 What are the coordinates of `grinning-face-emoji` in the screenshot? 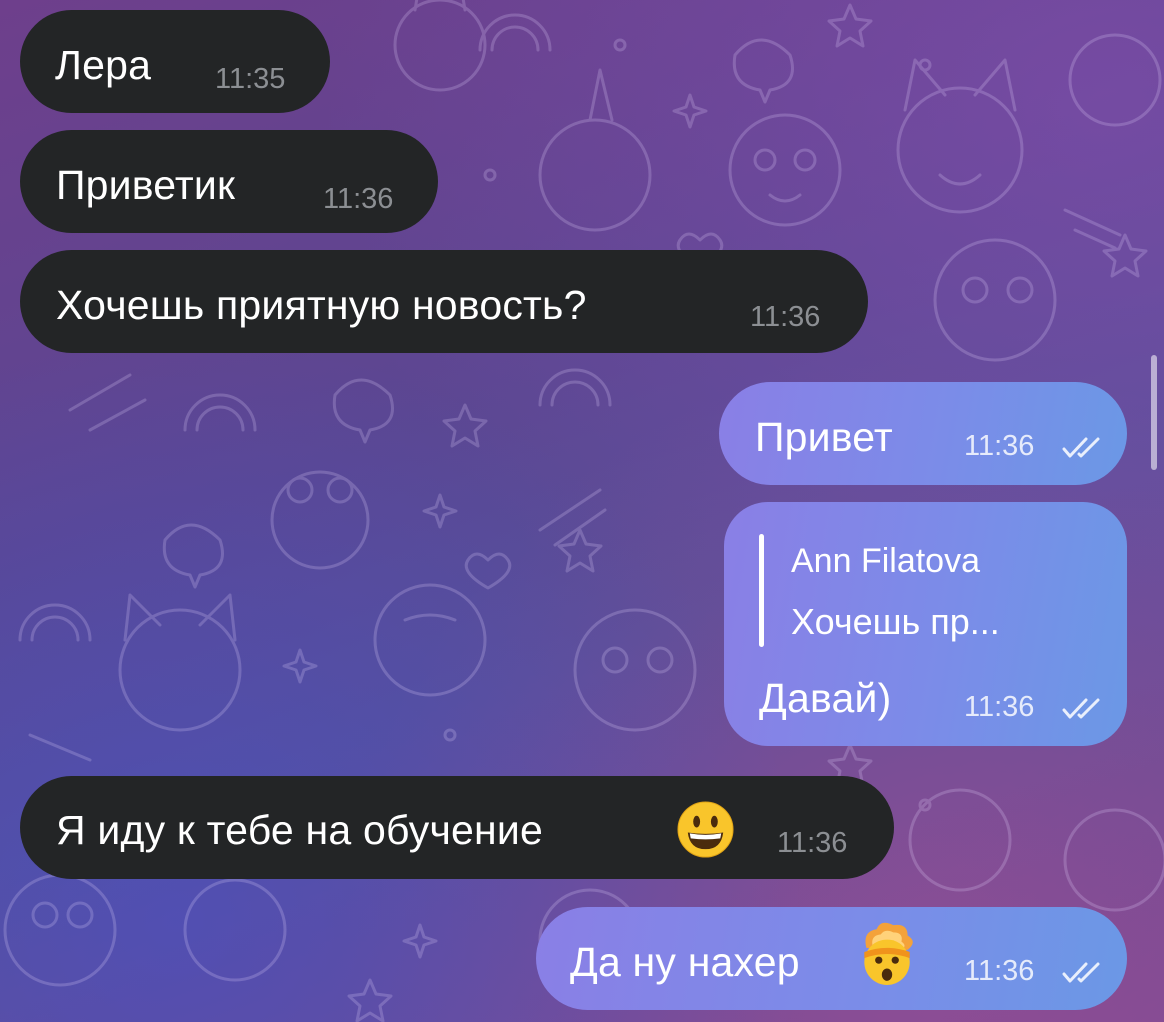 It's located at (705, 829).